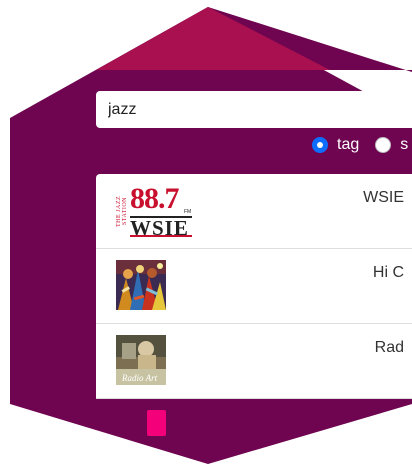 The width and height of the screenshot is (412, 464). What do you see at coordinates (389, 347) in the screenshot?
I see `station-title: Rad` at bounding box center [389, 347].